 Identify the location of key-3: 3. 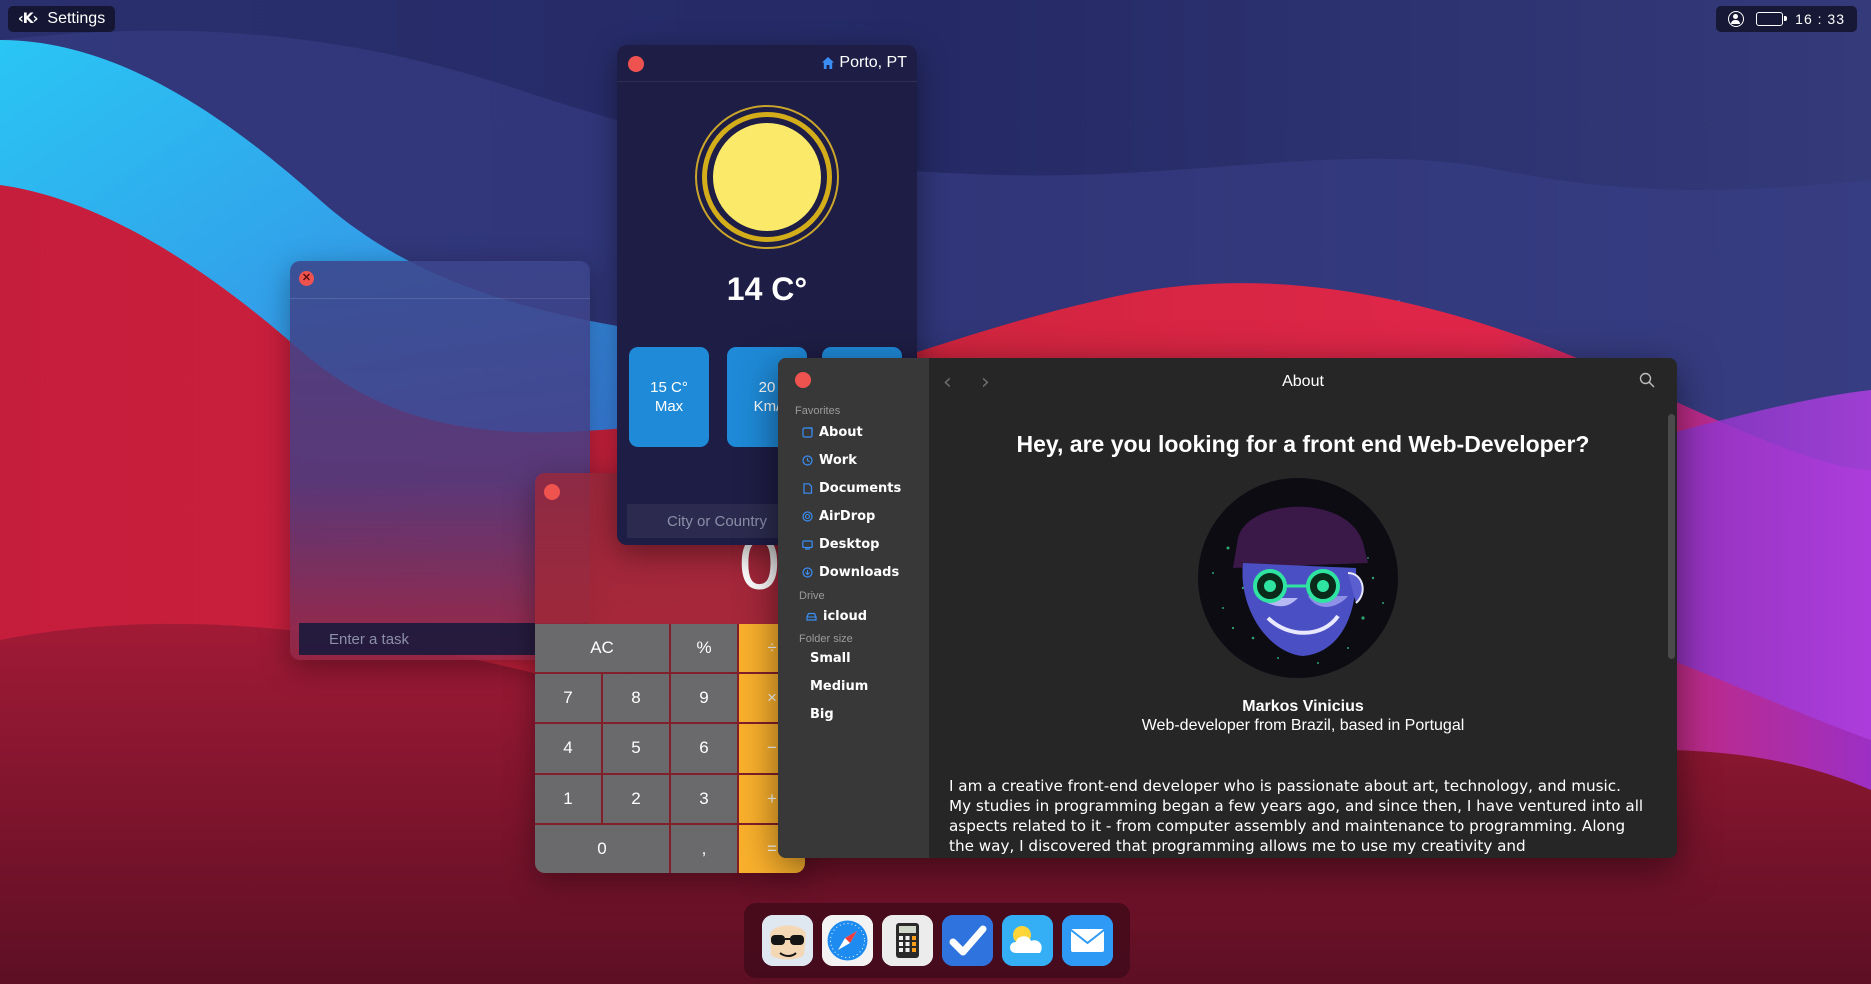
(704, 798).